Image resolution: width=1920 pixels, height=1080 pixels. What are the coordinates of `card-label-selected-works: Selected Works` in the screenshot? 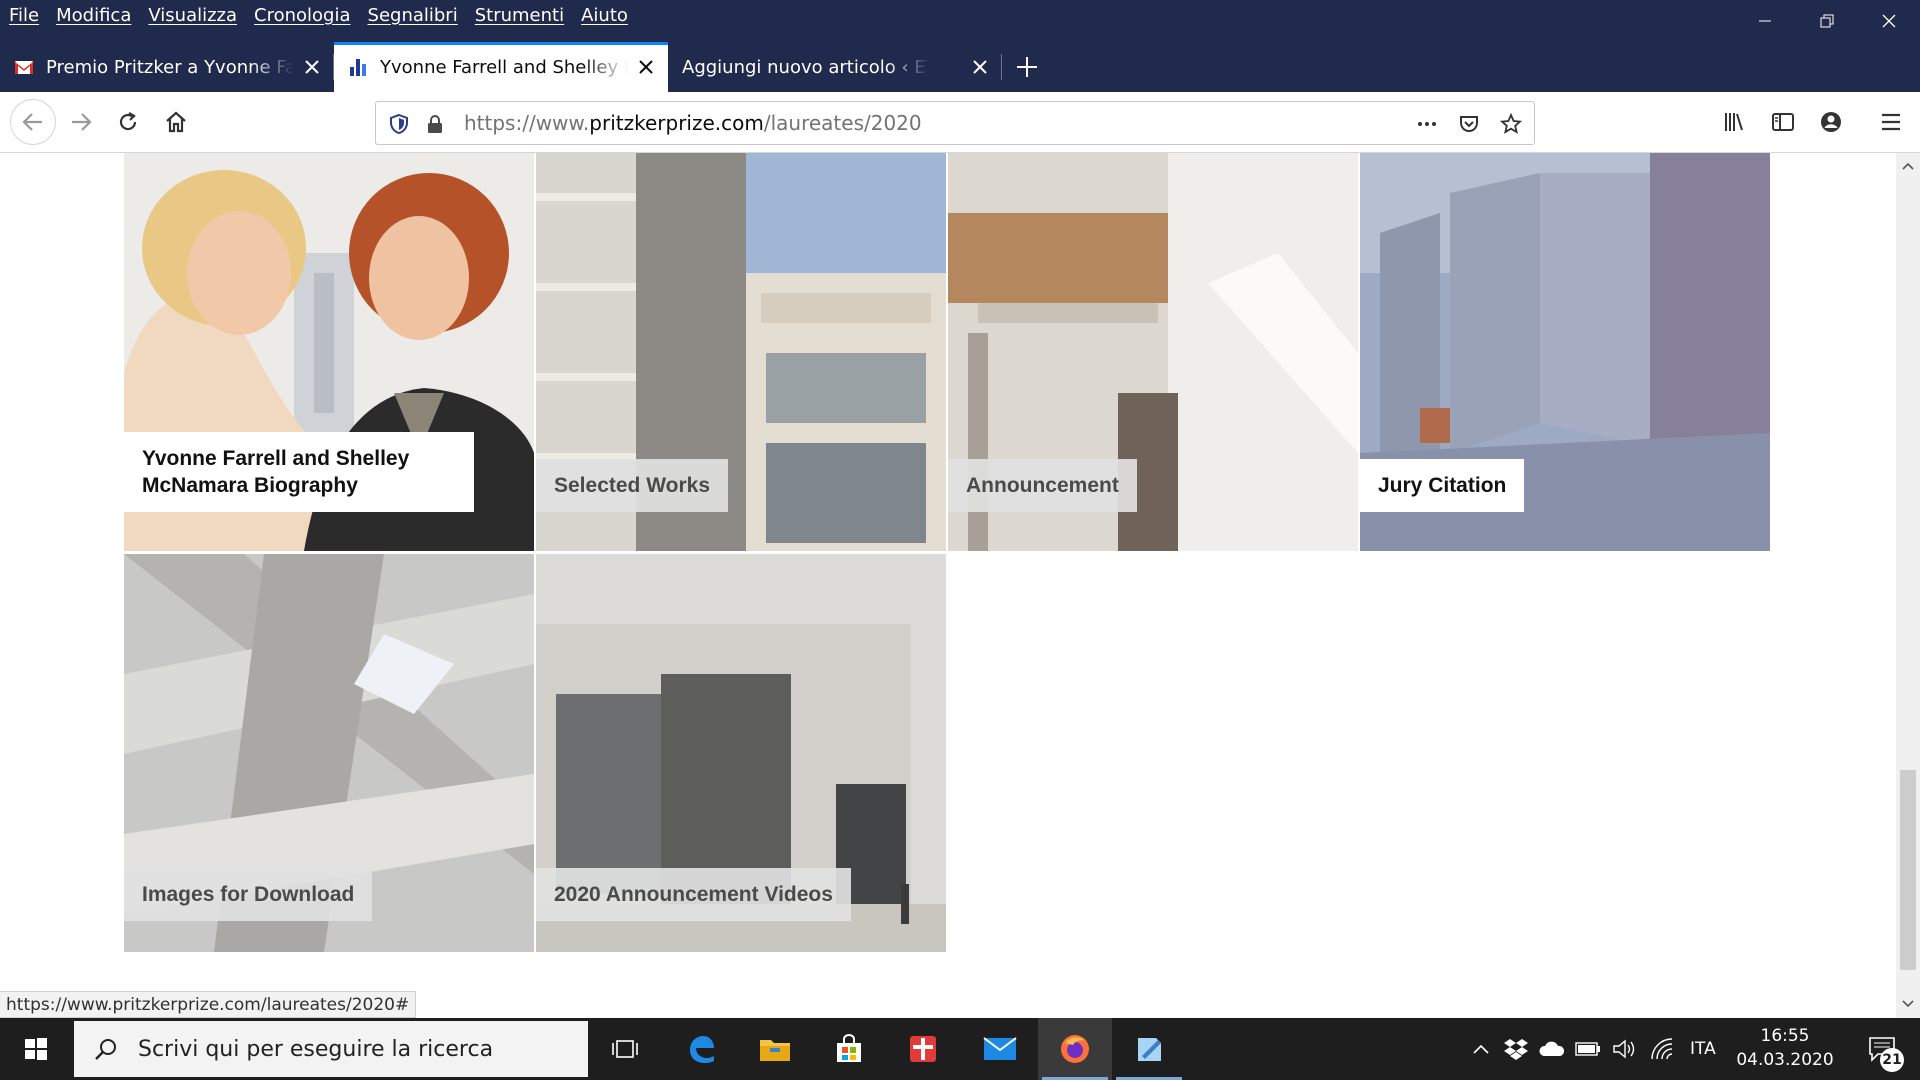 It's located at (632, 485).